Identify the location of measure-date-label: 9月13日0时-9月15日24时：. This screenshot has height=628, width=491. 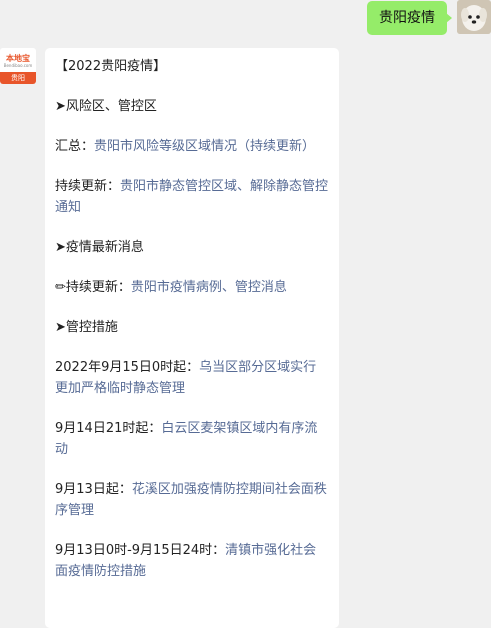
(140, 550).